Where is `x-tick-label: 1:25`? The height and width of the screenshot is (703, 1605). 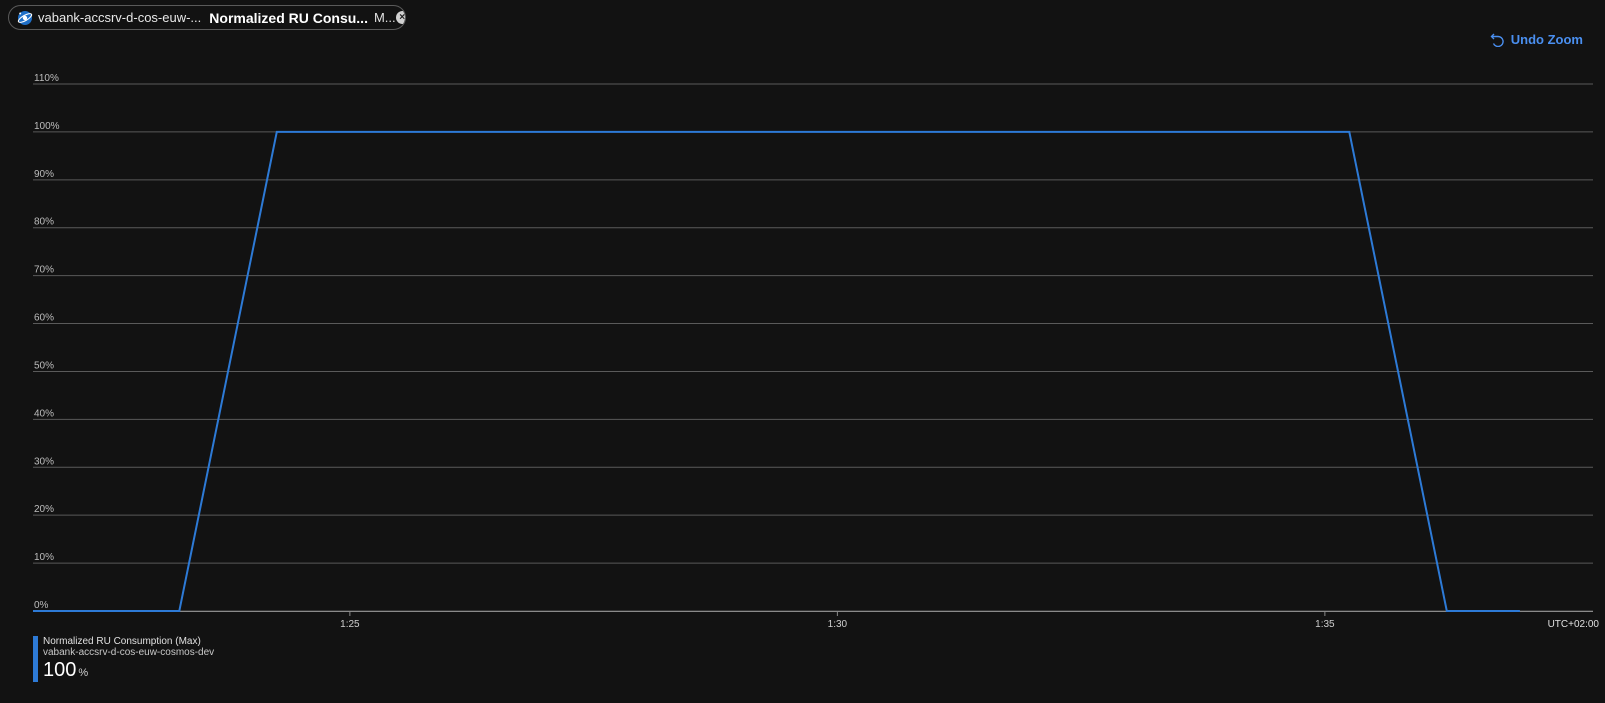 x-tick-label: 1:25 is located at coordinates (350, 624).